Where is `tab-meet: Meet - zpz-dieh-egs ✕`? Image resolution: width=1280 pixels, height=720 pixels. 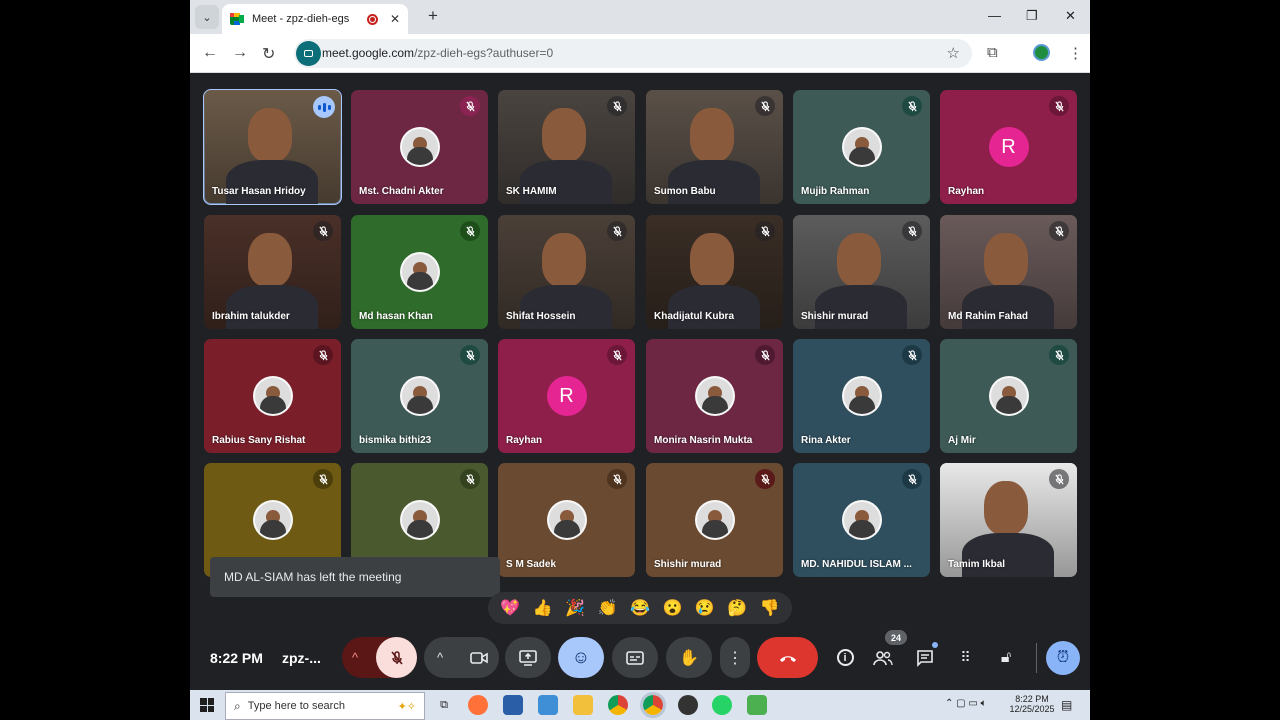 tab-meet: Meet - zpz-dieh-egs ✕ is located at coordinates (315, 19).